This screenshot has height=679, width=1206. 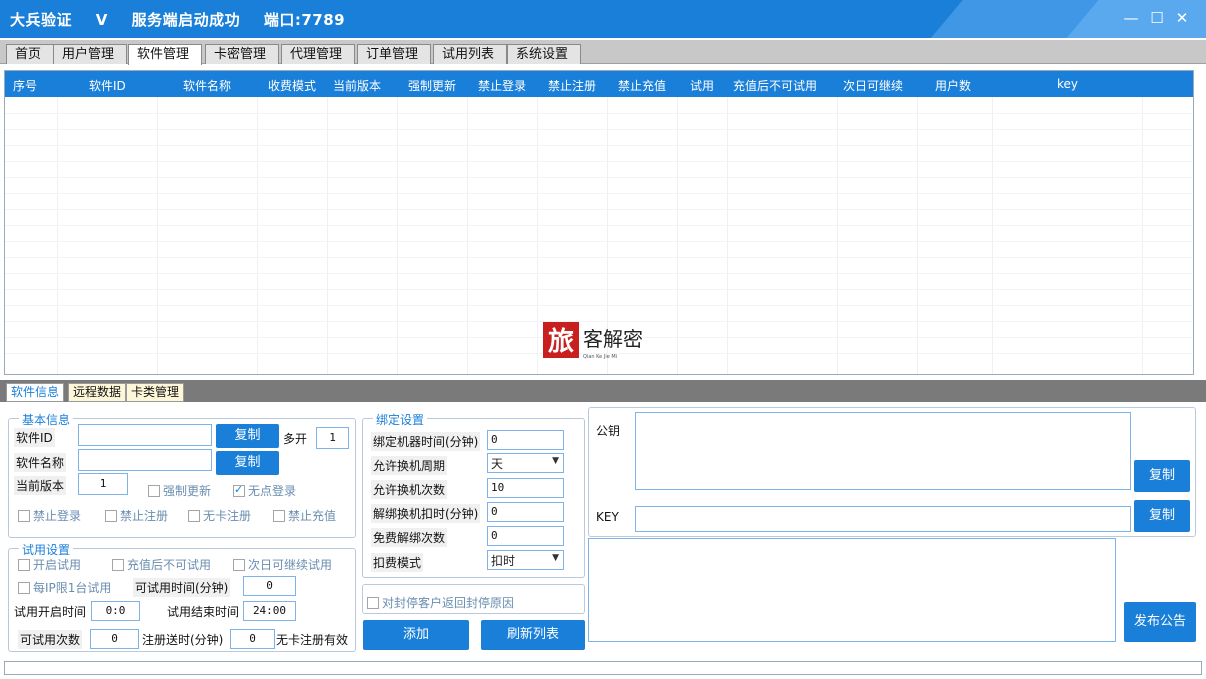 I want to click on unbind-deduct-input: 0, so click(x=525, y=512).